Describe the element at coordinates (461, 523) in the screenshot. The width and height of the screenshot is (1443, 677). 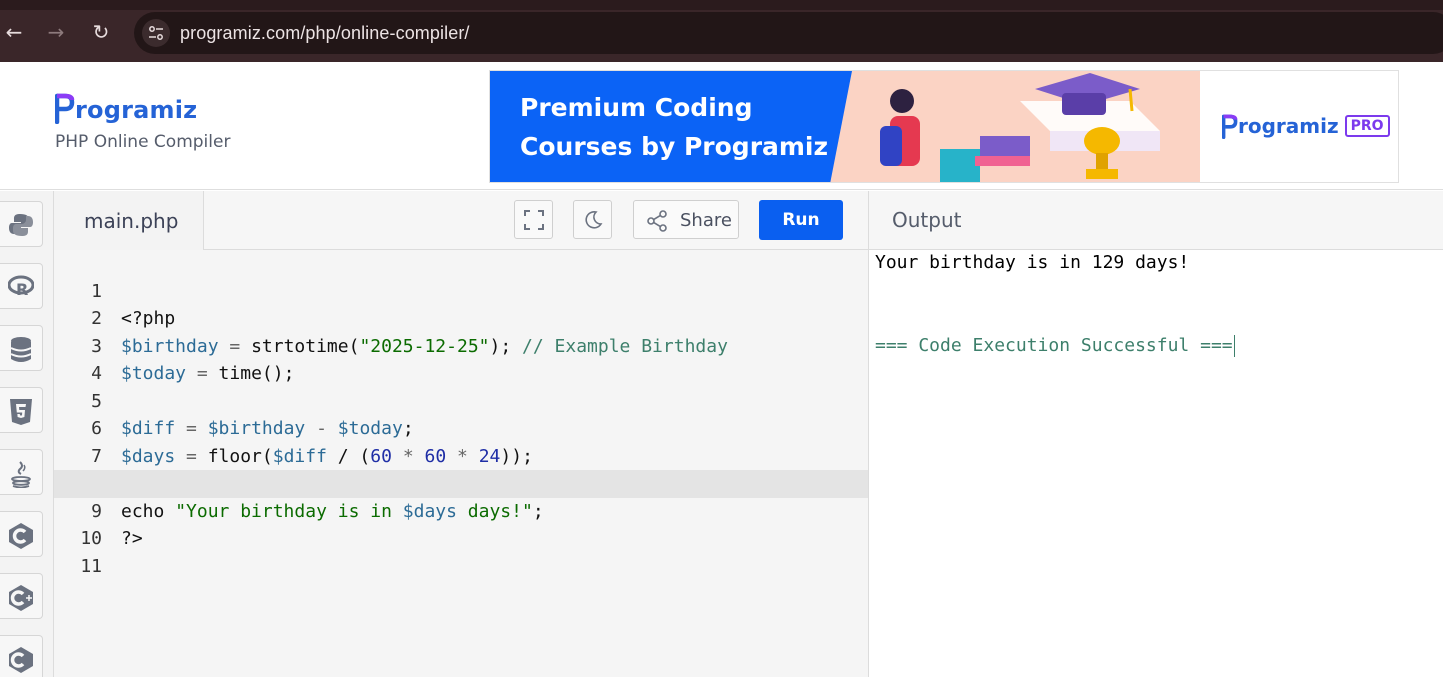
I see `code-line: 10` at that location.